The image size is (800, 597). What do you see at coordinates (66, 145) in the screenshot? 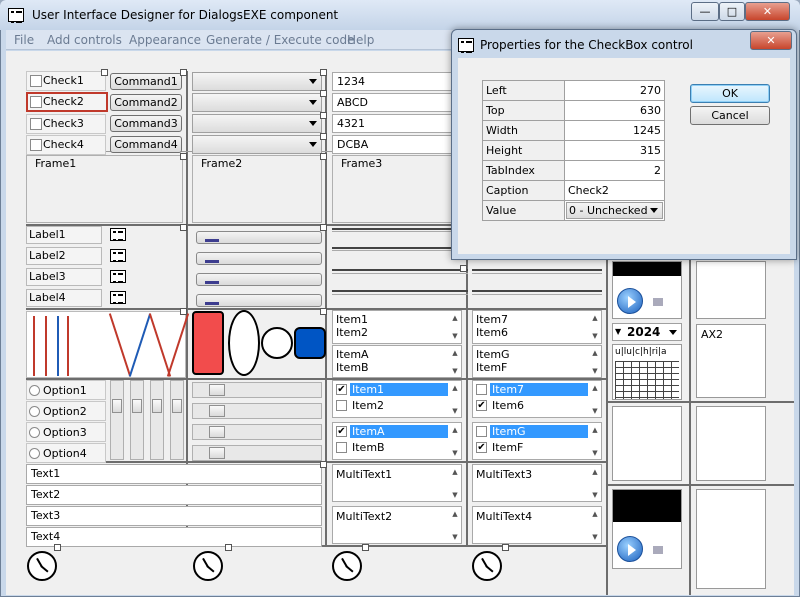
I see `checkbox-check4: Check4` at bounding box center [66, 145].